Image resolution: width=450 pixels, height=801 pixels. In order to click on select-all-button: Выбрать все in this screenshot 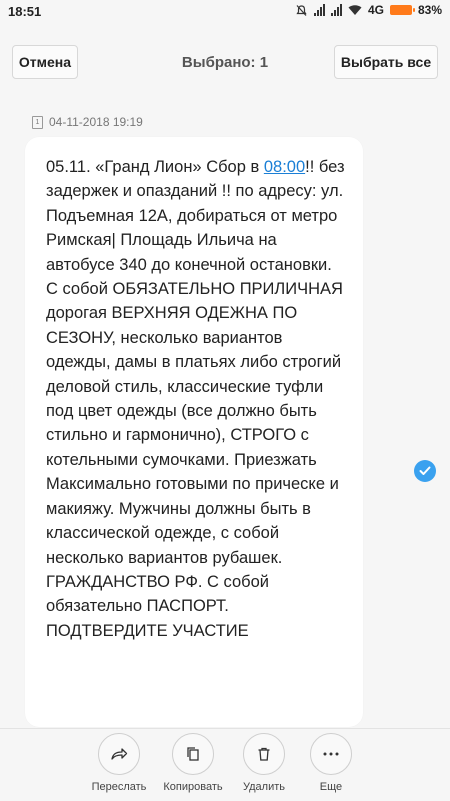, I will do `click(386, 62)`.